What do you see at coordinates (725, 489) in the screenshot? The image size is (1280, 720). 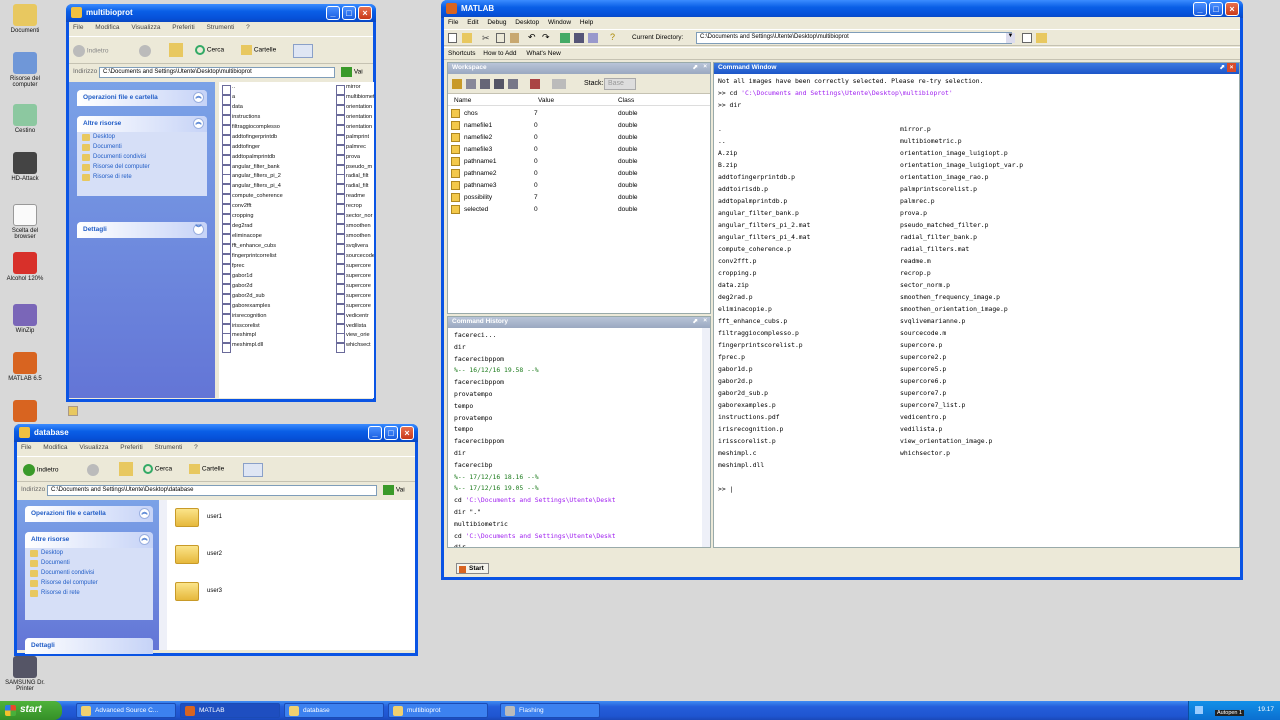 I see `command-prompt: >> |` at bounding box center [725, 489].